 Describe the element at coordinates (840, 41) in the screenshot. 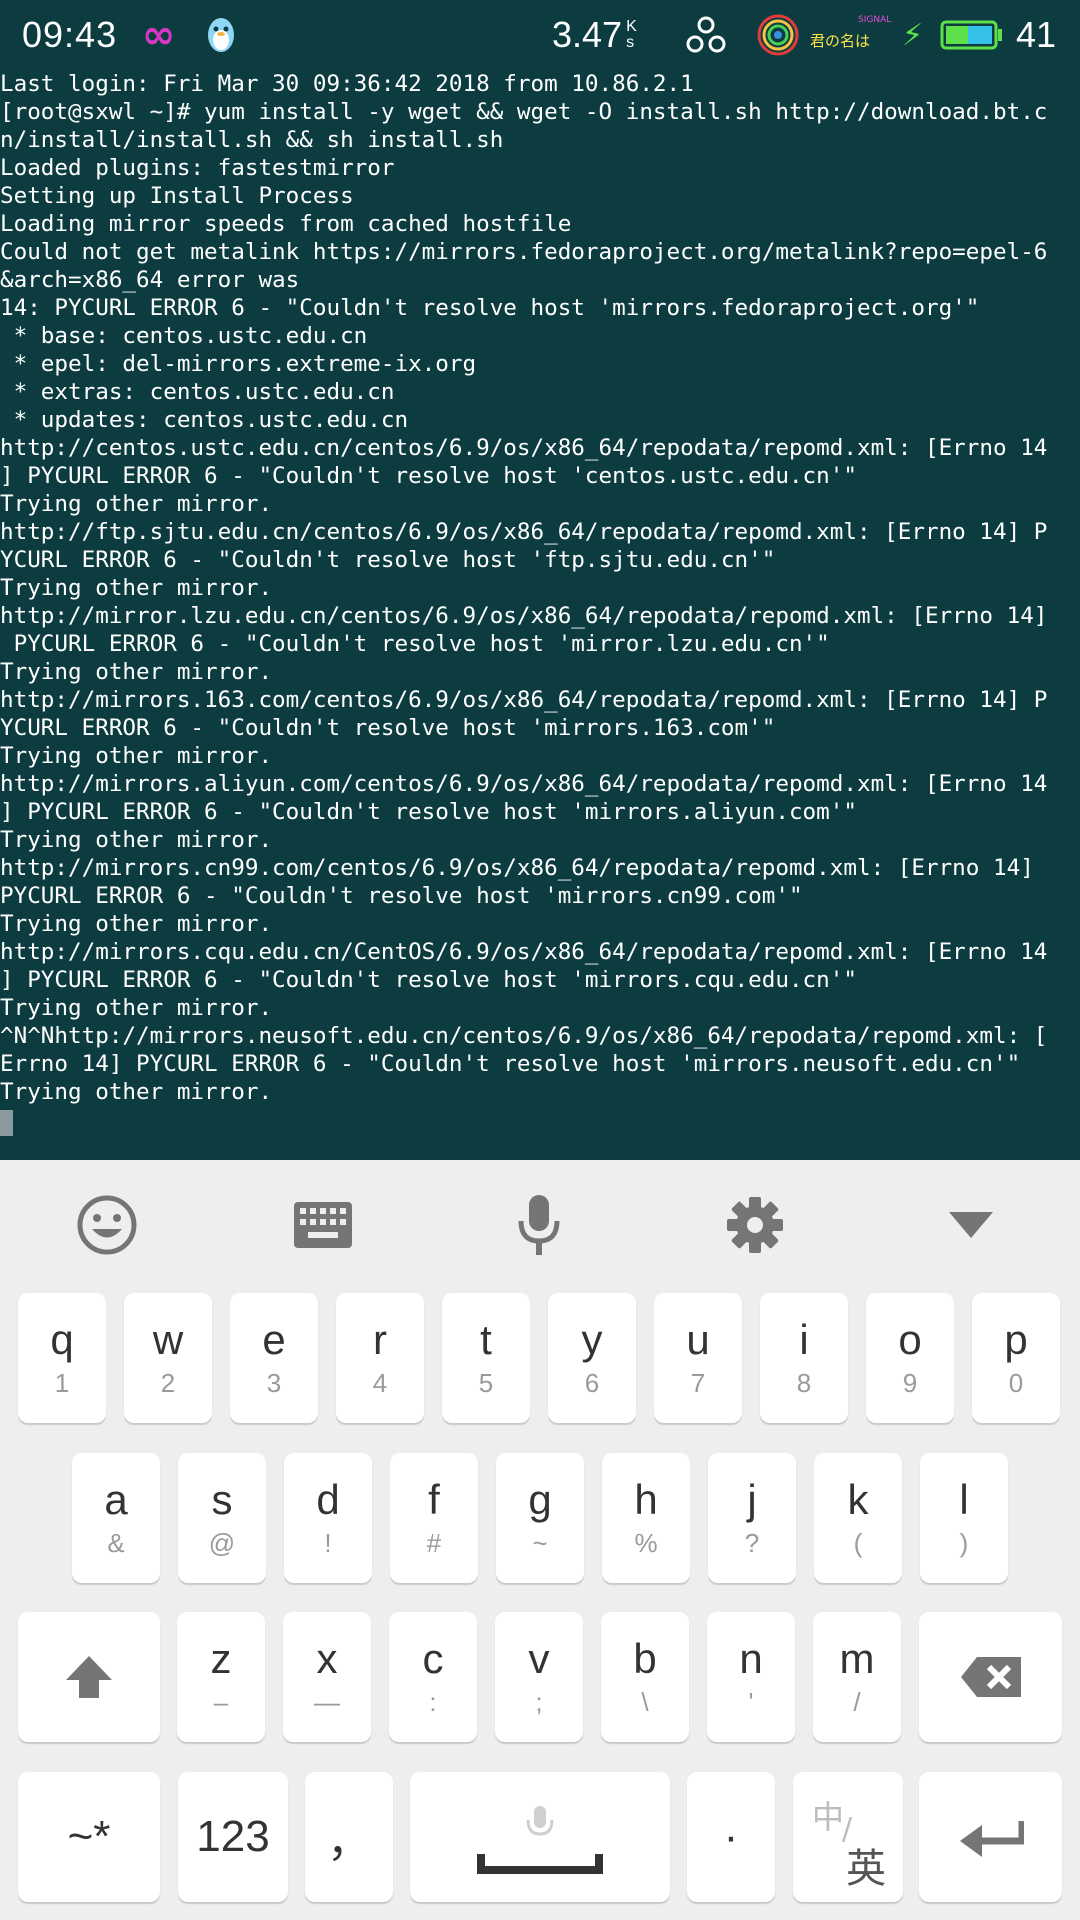

I see `song-label: 君の名は` at that location.